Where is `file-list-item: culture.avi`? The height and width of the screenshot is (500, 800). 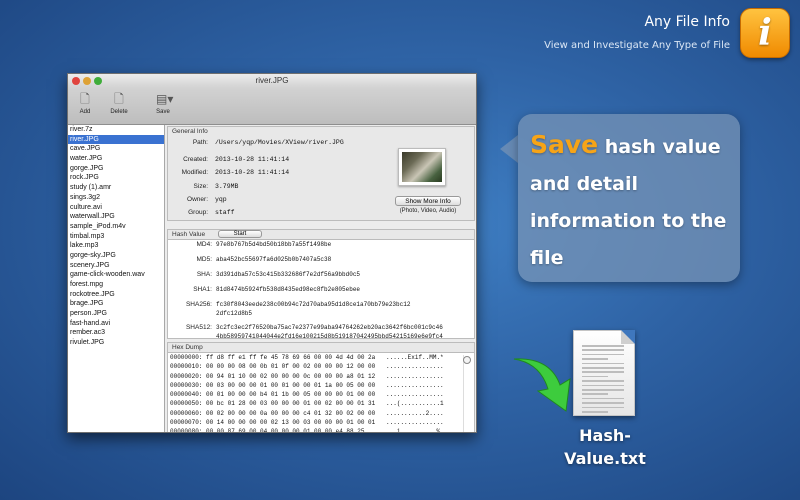
file-list-item: culture.avi is located at coordinates (116, 208).